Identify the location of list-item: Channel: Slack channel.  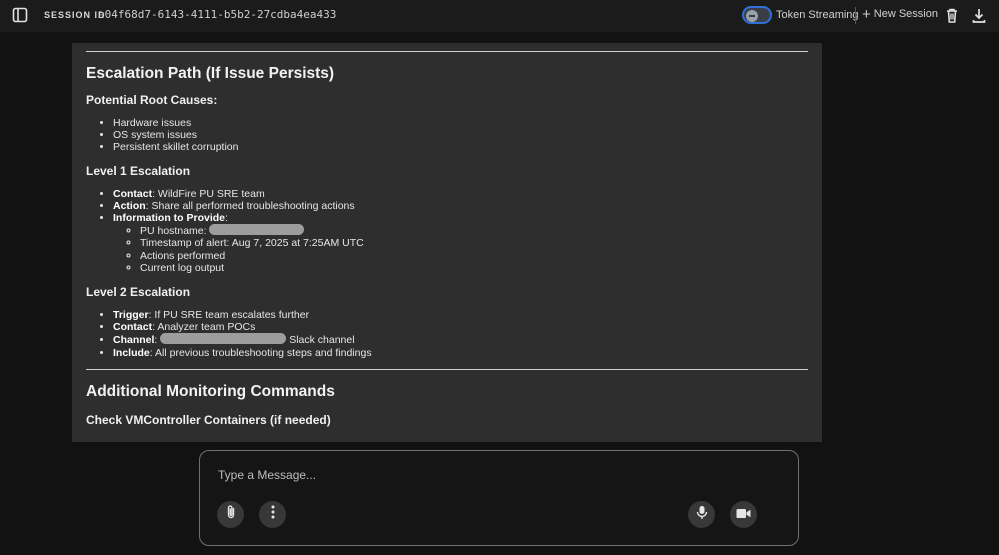
(460, 339).